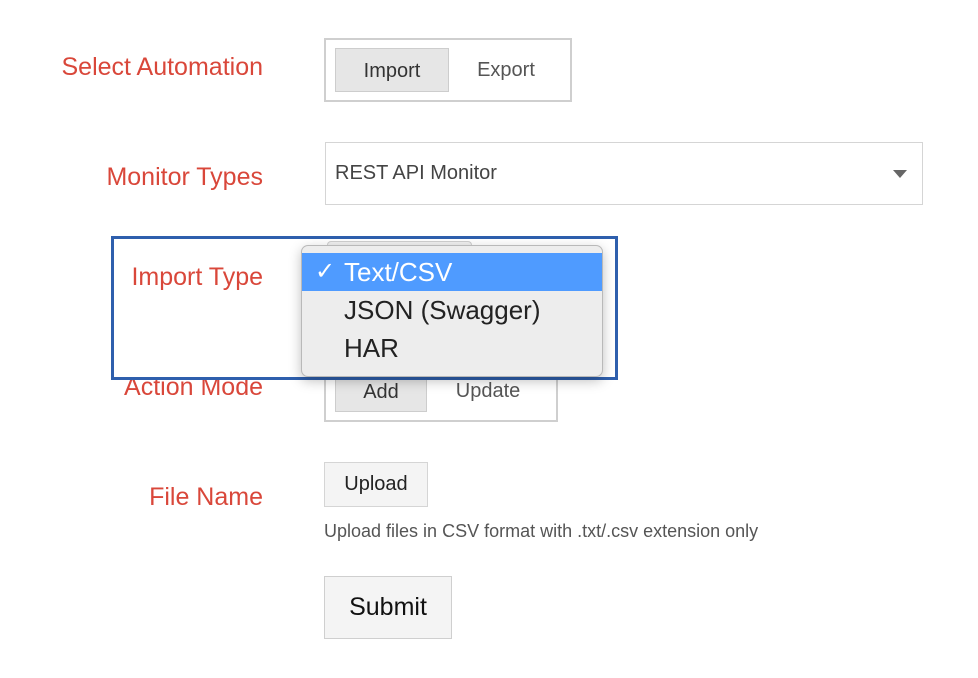 The height and width of the screenshot is (678, 978). What do you see at coordinates (325, 271) in the screenshot?
I see `checkmark-icon: ✓` at bounding box center [325, 271].